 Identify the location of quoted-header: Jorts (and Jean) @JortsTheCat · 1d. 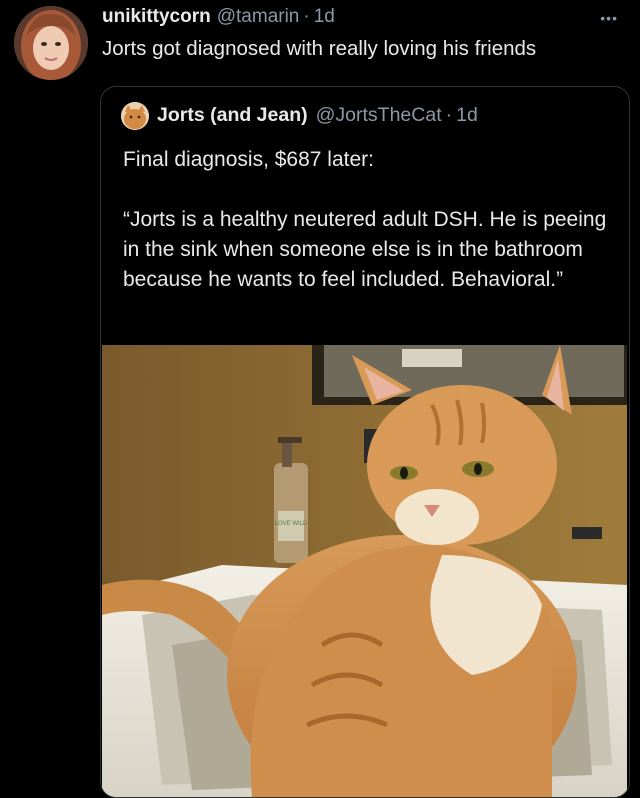
(317, 115).